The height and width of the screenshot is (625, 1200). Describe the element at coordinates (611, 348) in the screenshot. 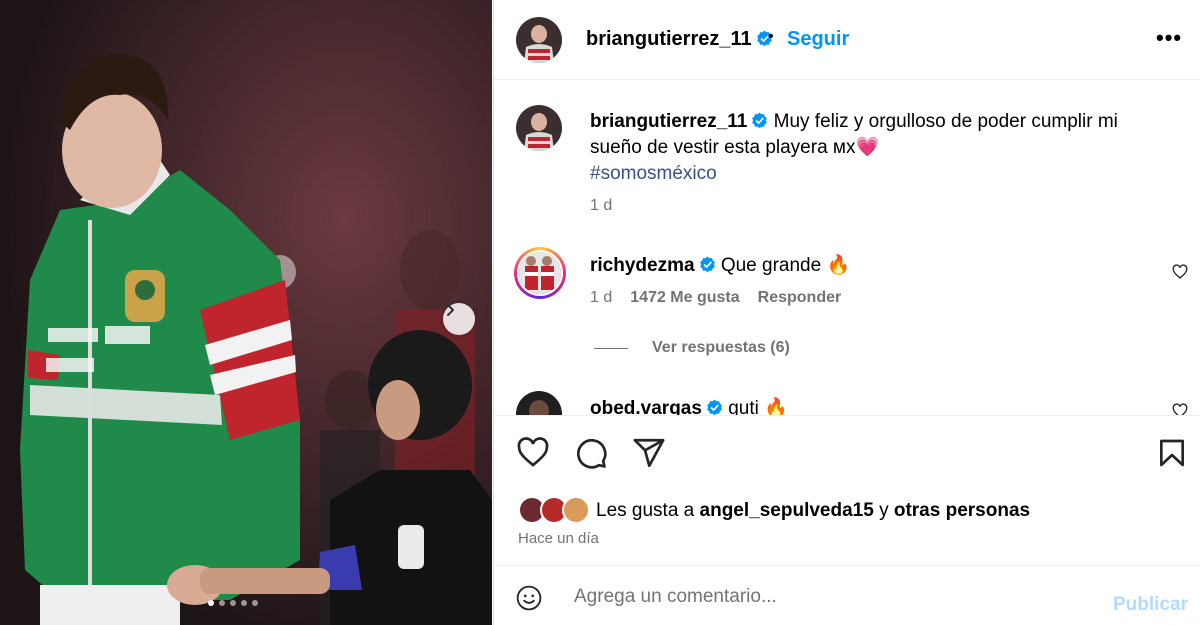

I see `replies-divider` at that location.